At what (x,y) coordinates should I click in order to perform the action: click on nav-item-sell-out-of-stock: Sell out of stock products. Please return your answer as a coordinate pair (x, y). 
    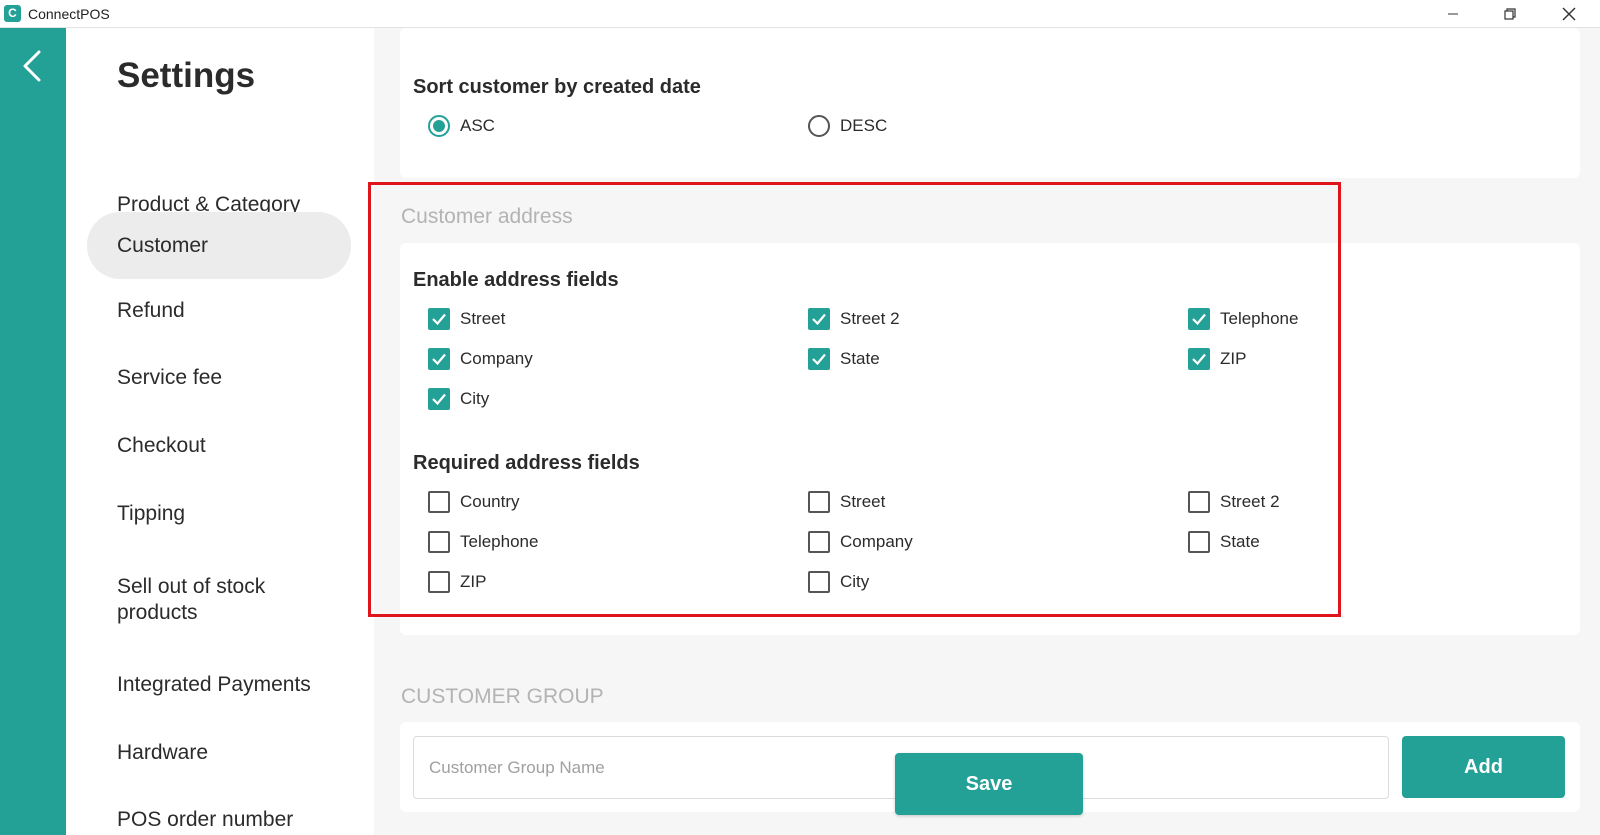
    Looking at the image, I should click on (219, 600).